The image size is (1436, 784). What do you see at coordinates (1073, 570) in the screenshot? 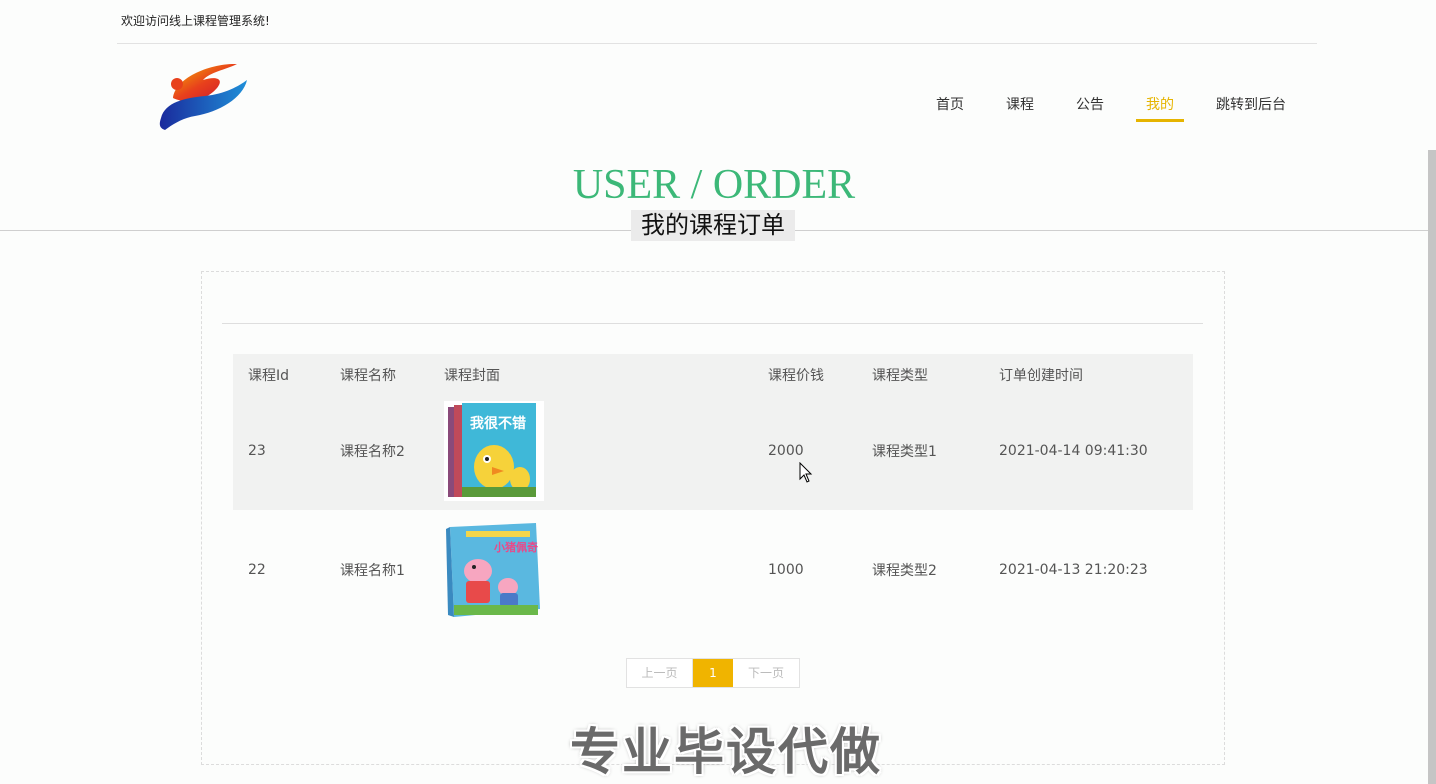
I see `cell-created: 2021-04-13 21:20:23` at bounding box center [1073, 570].